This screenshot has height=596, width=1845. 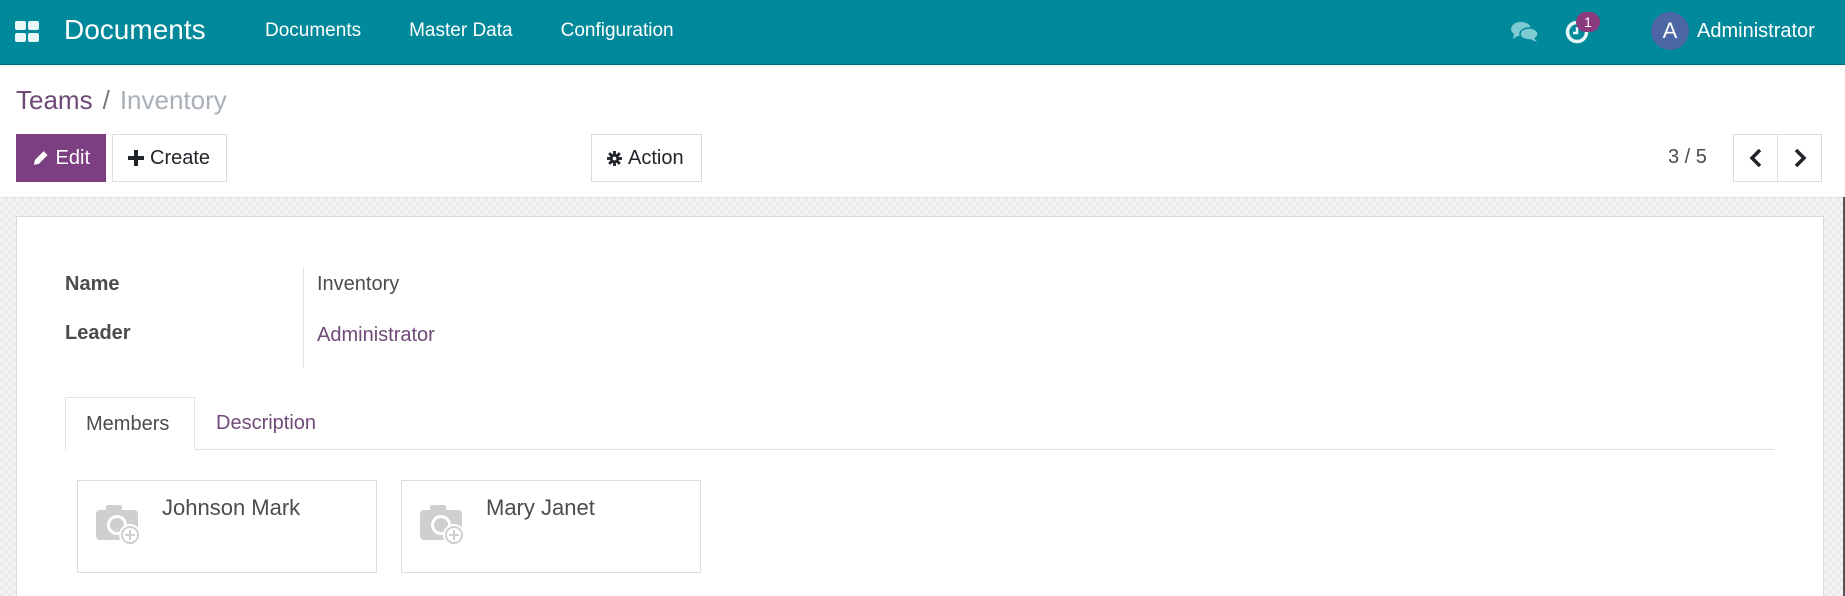 What do you see at coordinates (656, 157) in the screenshot?
I see `action-label: Action` at bounding box center [656, 157].